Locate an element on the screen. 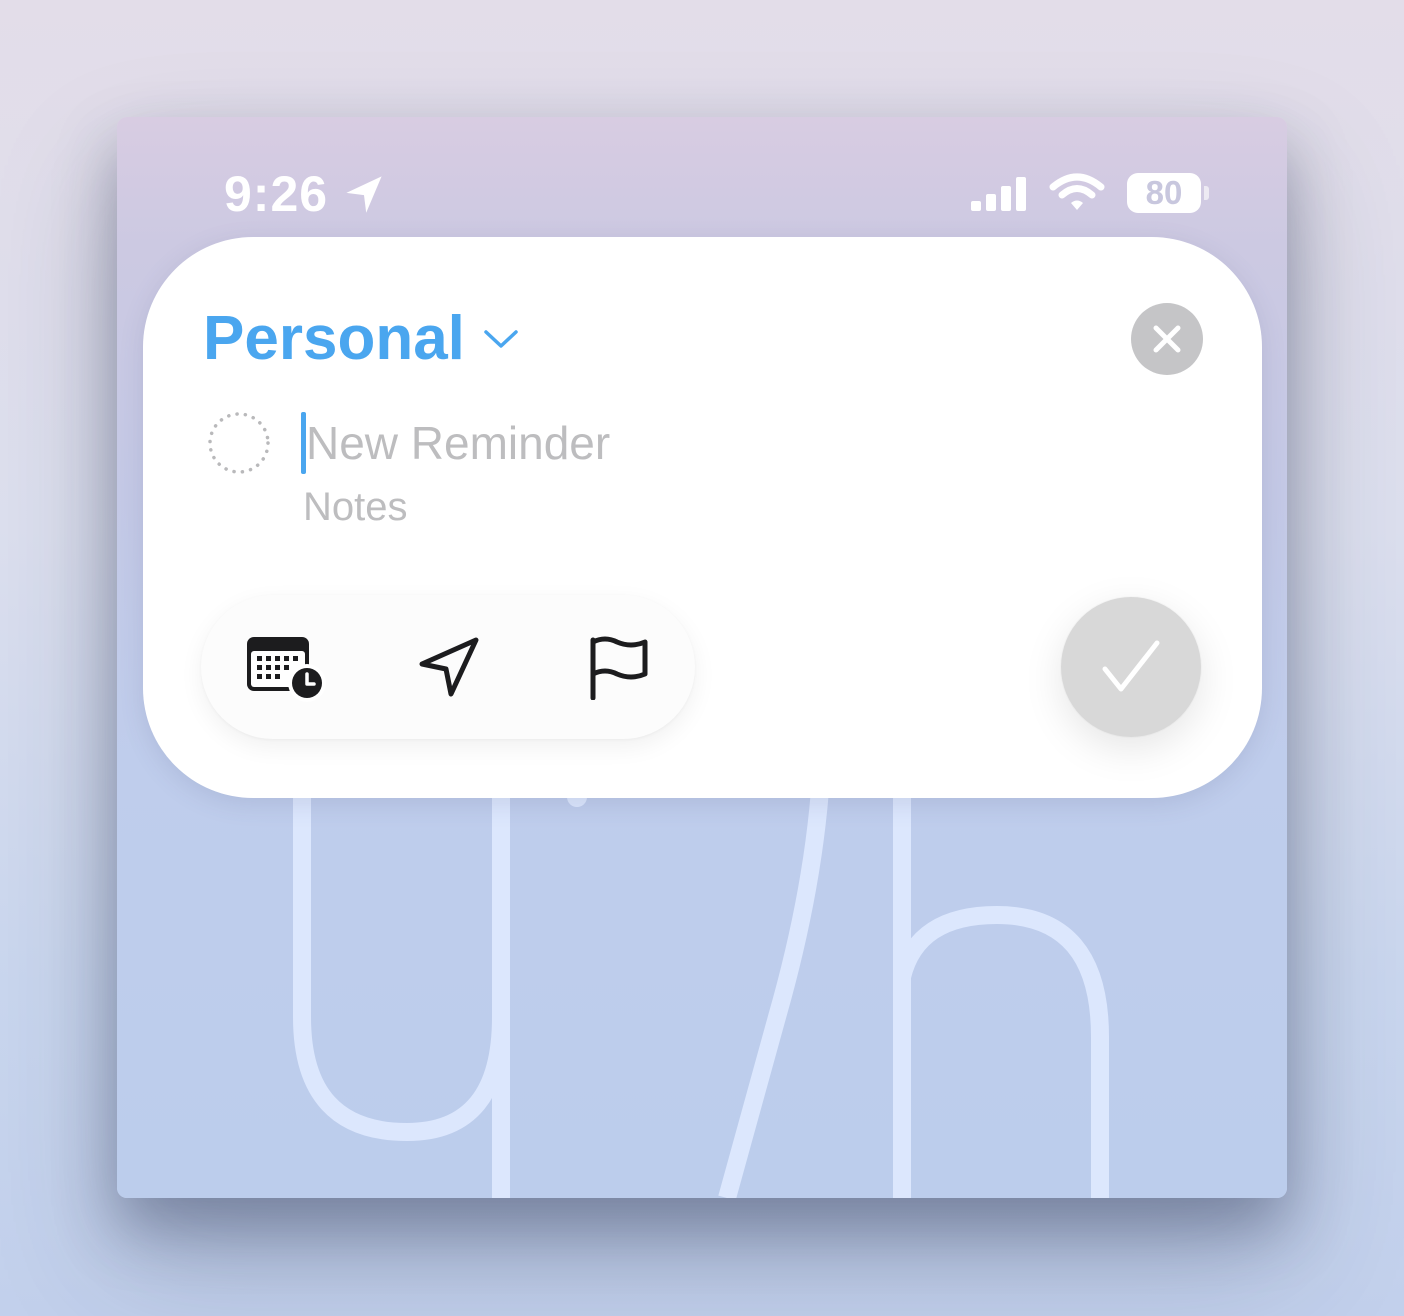 The image size is (1404, 1316). reminder-toolbar is located at coordinates (448, 667).